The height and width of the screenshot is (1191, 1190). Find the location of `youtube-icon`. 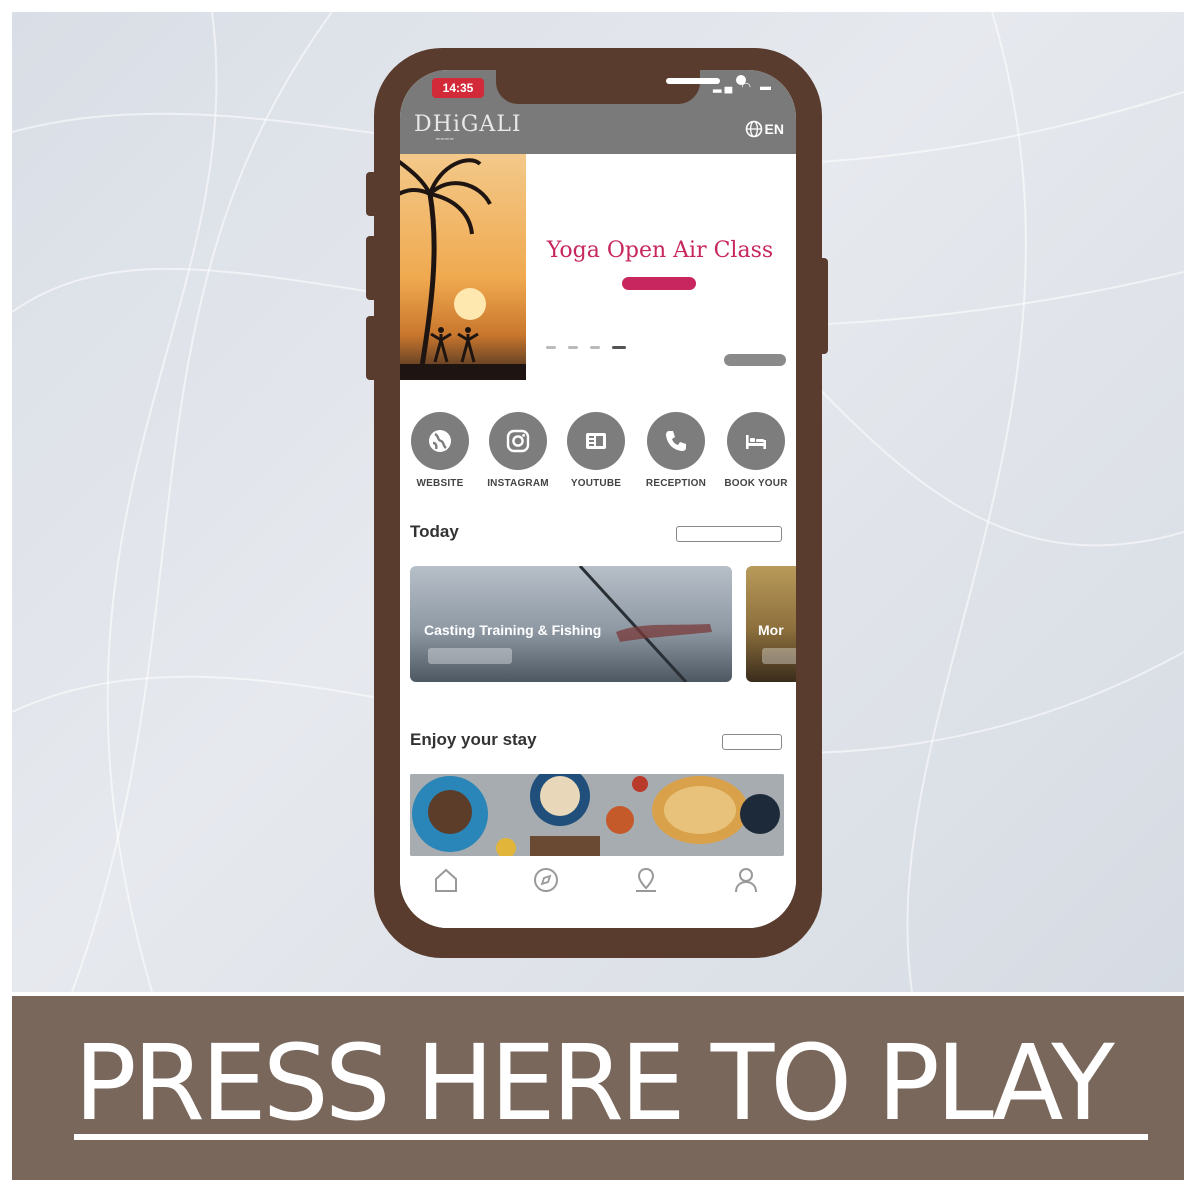

youtube-icon is located at coordinates (596, 441).